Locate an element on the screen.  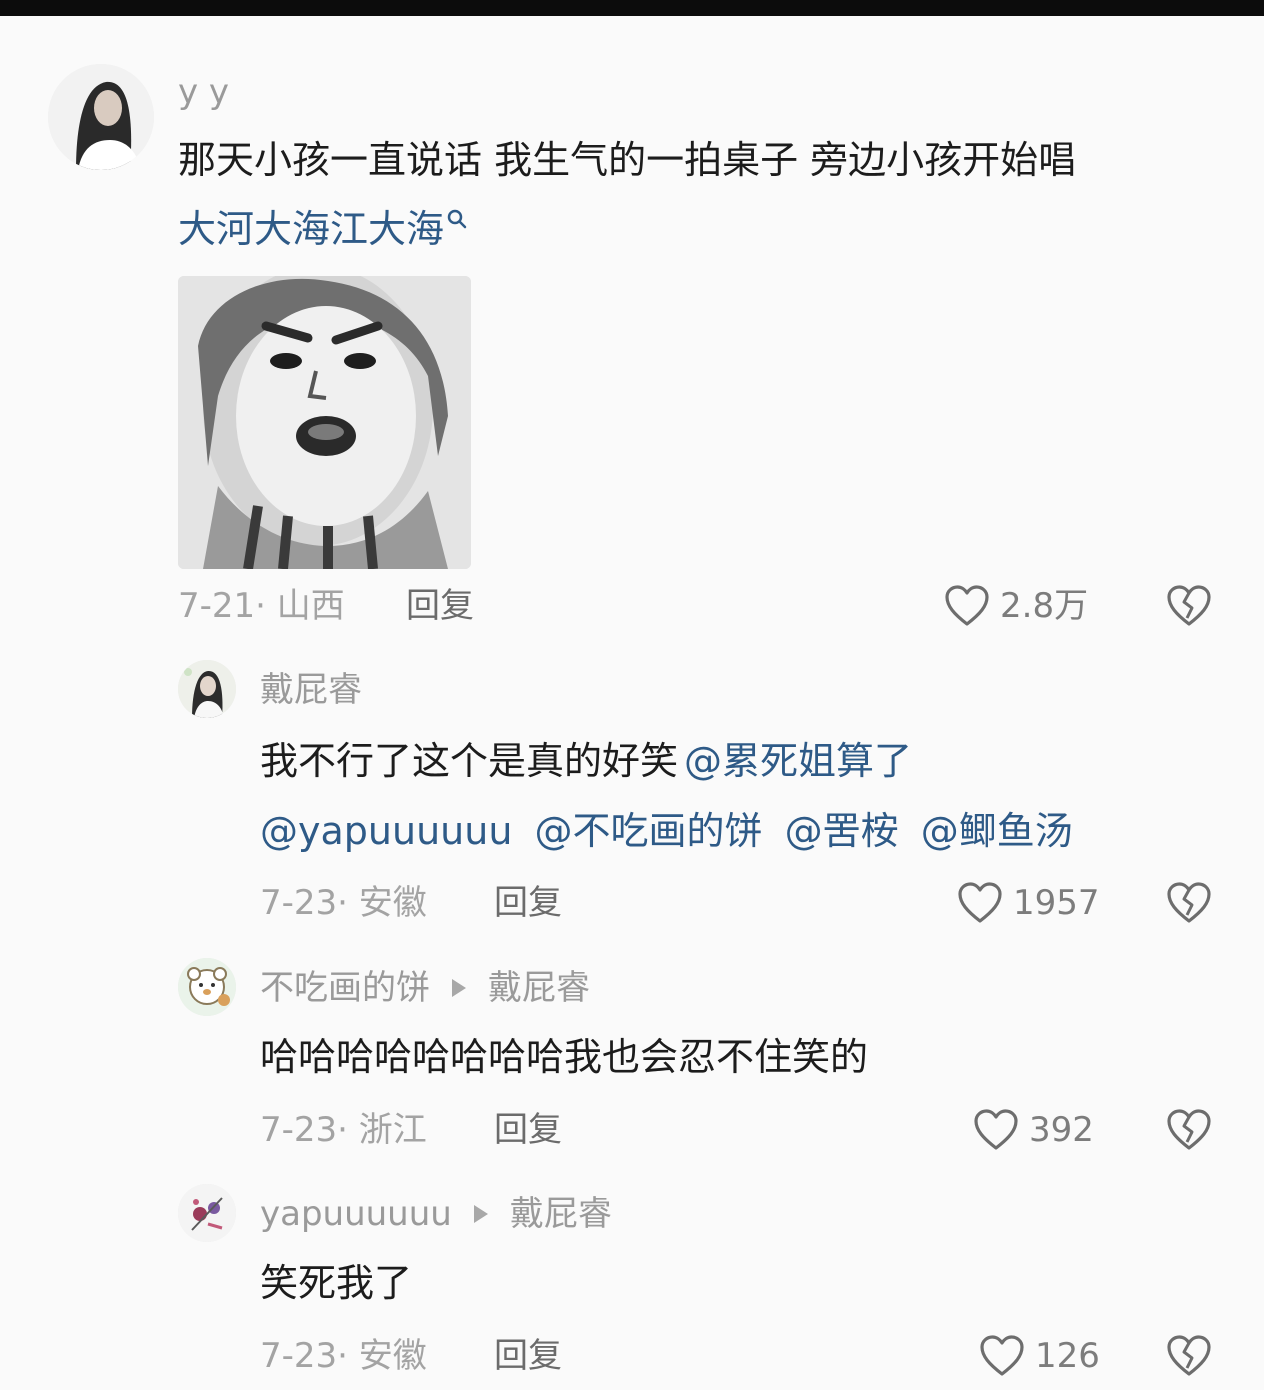
search-link-label: 大河大海江大海 is located at coordinates (311, 229).